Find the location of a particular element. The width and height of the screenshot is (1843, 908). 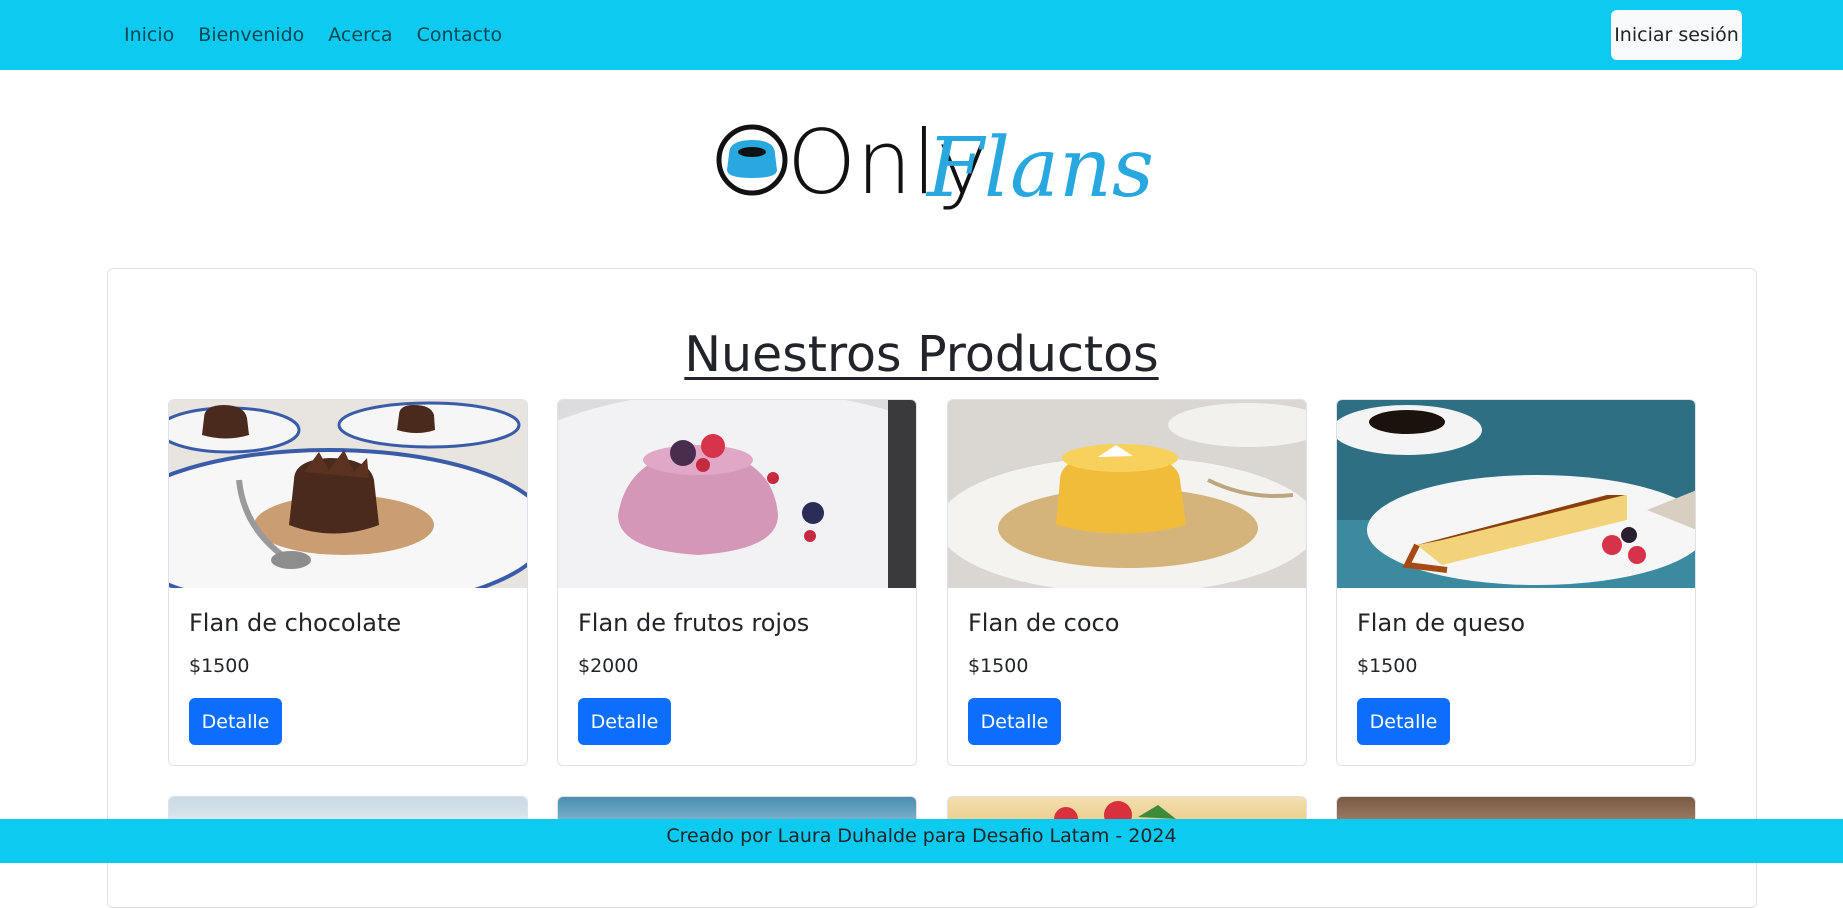

login-button: Iniciar sesión is located at coordinates (1676, 35).